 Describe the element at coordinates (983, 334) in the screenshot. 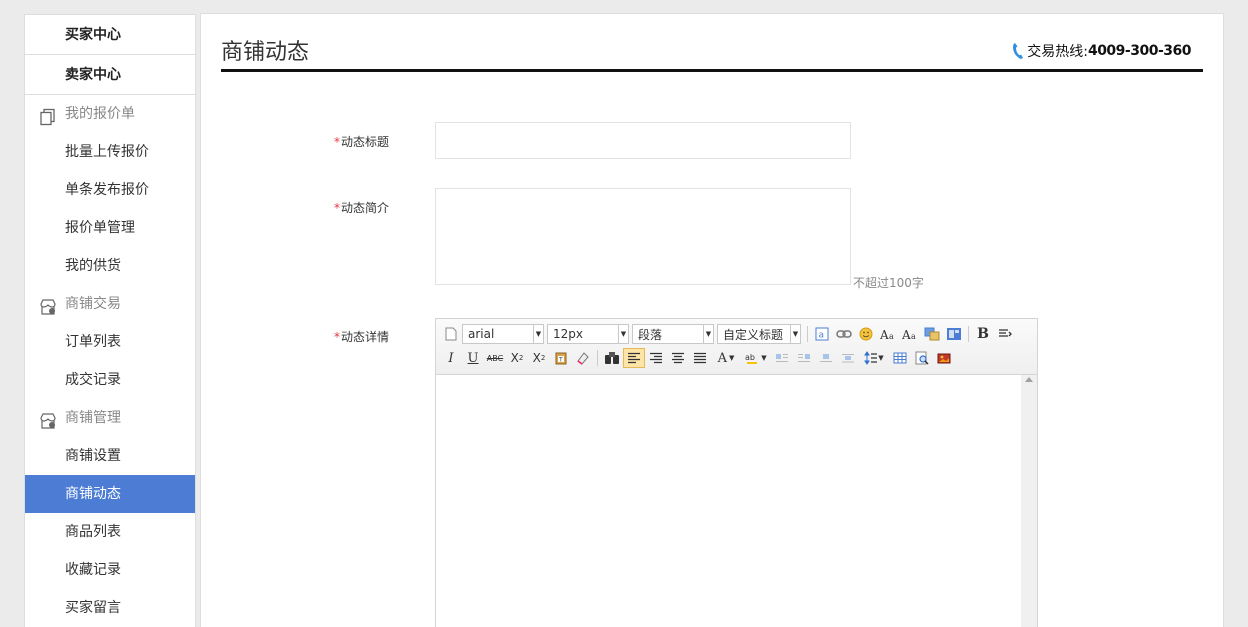

I see `bold-icon: B` at that location.